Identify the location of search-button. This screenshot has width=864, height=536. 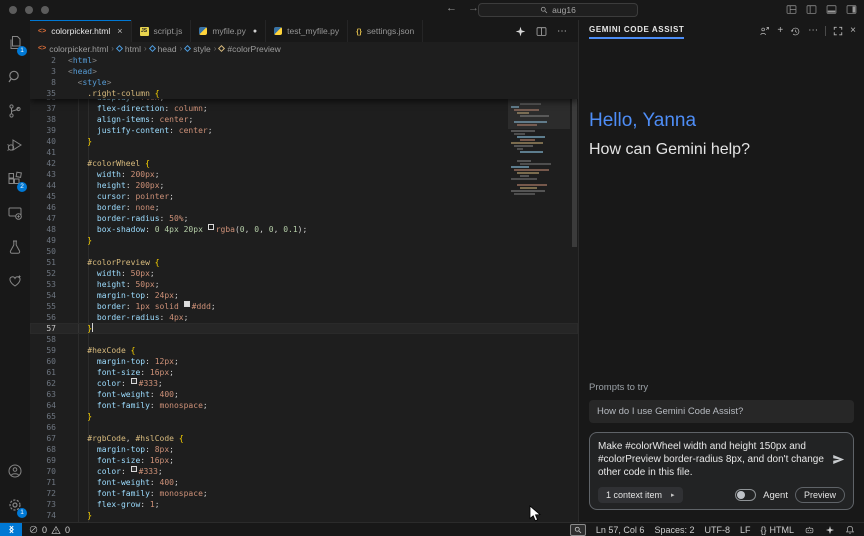
(15, 77).